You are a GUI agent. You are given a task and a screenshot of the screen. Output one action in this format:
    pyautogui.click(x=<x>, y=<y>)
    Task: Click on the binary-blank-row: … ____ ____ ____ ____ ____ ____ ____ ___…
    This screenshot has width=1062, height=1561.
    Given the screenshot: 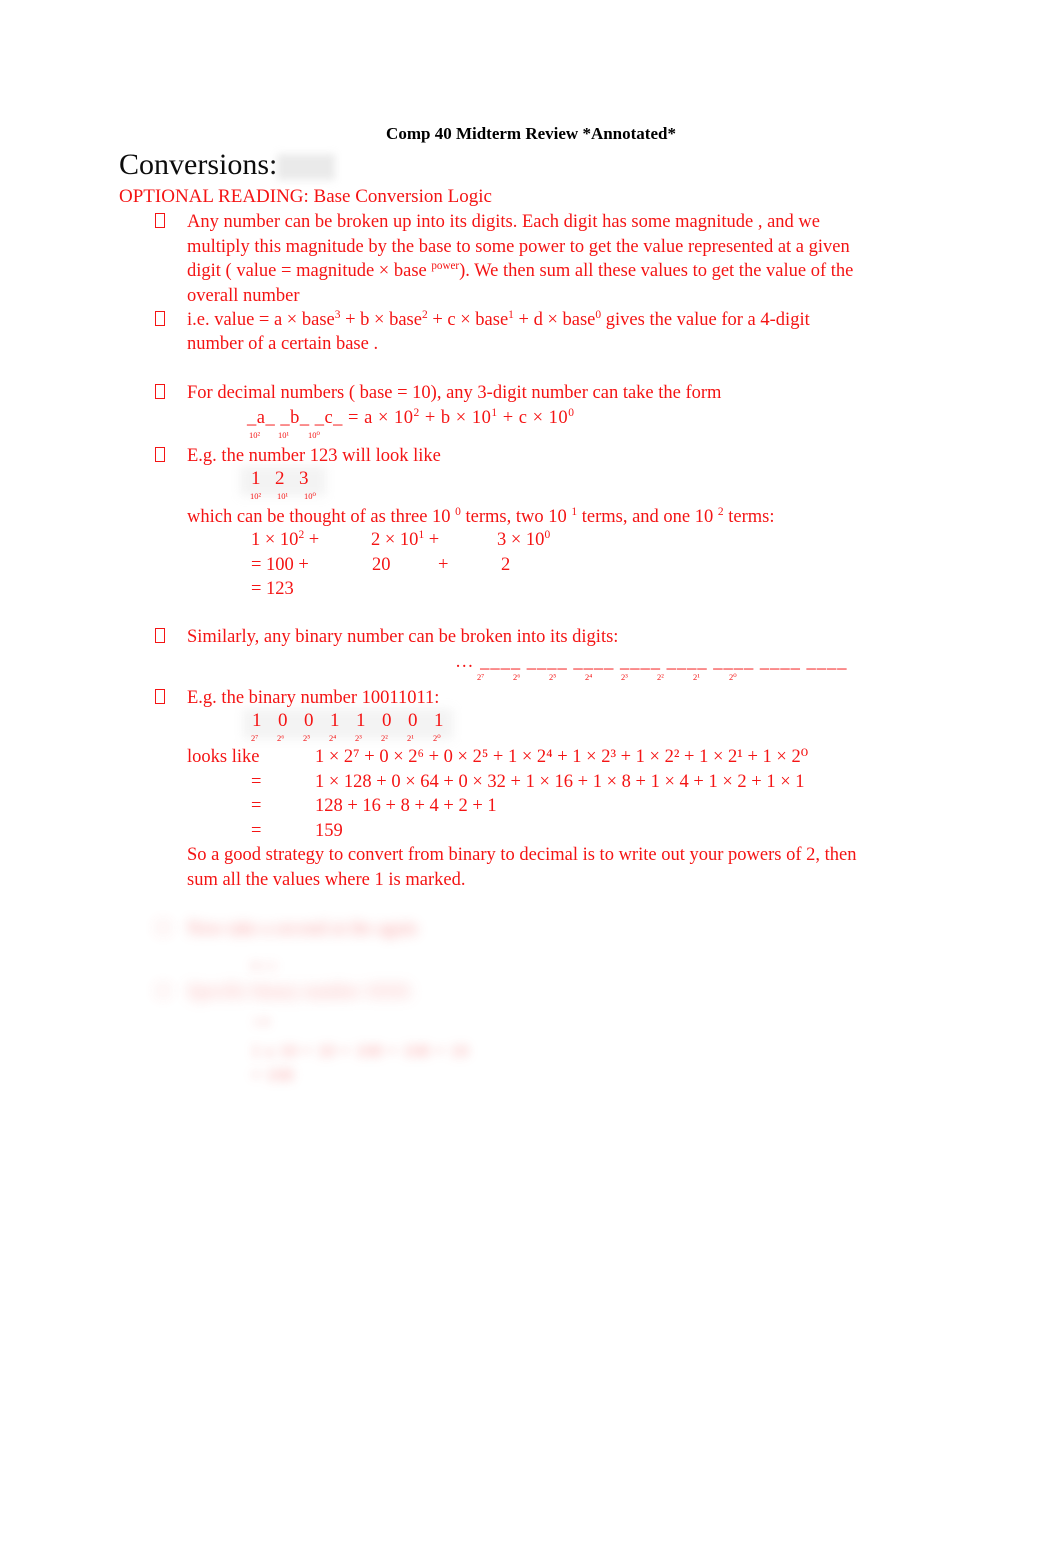 What is the action you would take?
    pyautogui.click(x=651, y=662)
    